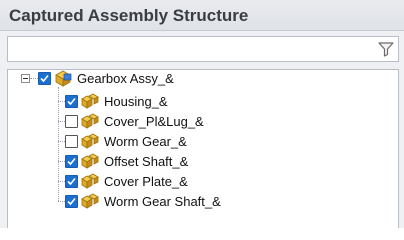  What do you see at coordinates (146, 181) in the screenshot?
I see `tree-item-label: Cover Plate_&` at bounding box center [146, 181].